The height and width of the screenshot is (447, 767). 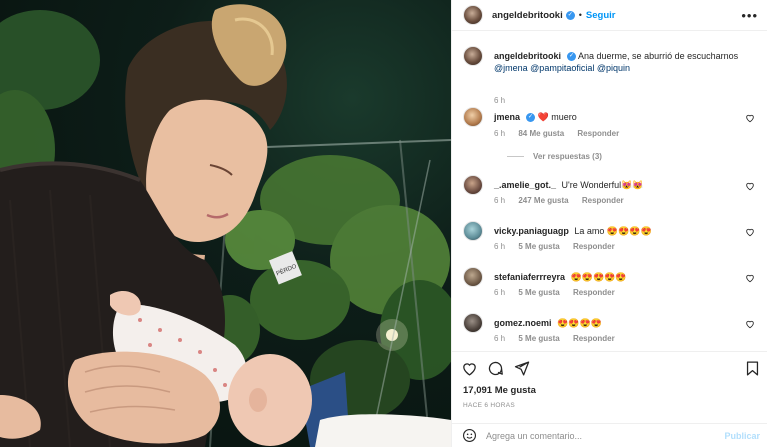 I want to click on mention-link: @pampitaoficial, so click(x=562, y=68).